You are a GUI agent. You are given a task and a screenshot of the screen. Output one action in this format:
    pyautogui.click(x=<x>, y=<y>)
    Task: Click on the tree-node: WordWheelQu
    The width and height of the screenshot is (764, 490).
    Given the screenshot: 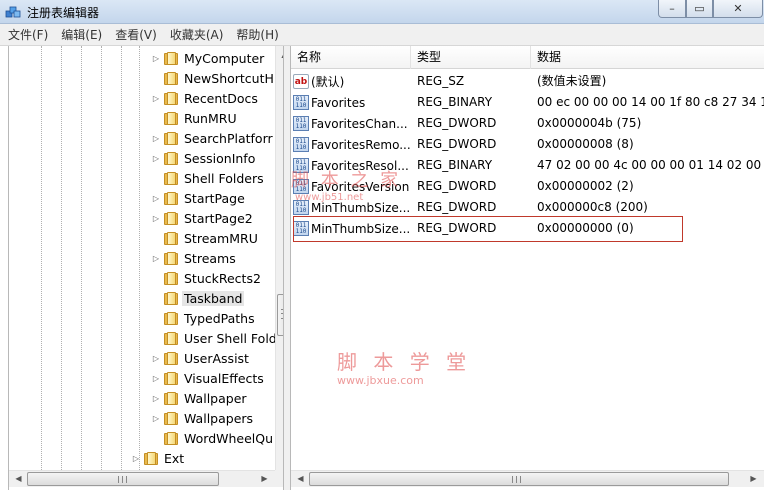 What is the action you would take?
    pyautogui.click(x=212, y=438)
    